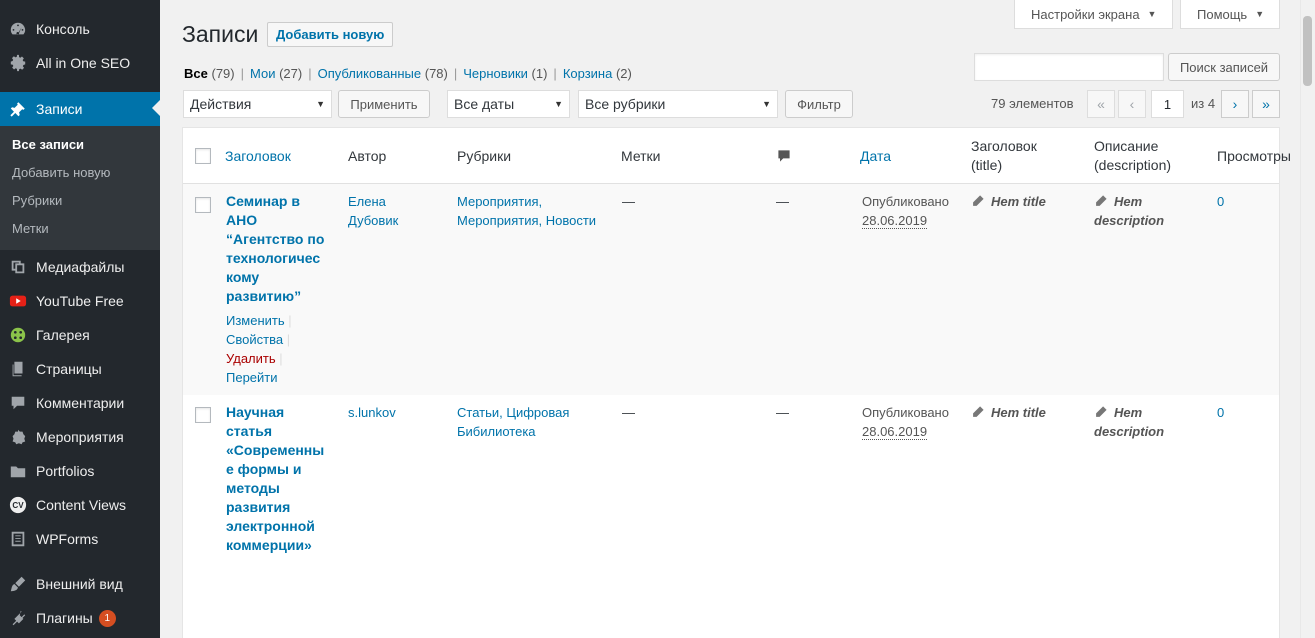  Describe the element at coordinates (18, 29) in the screenshot. I see `dashboard-icon` at that location.